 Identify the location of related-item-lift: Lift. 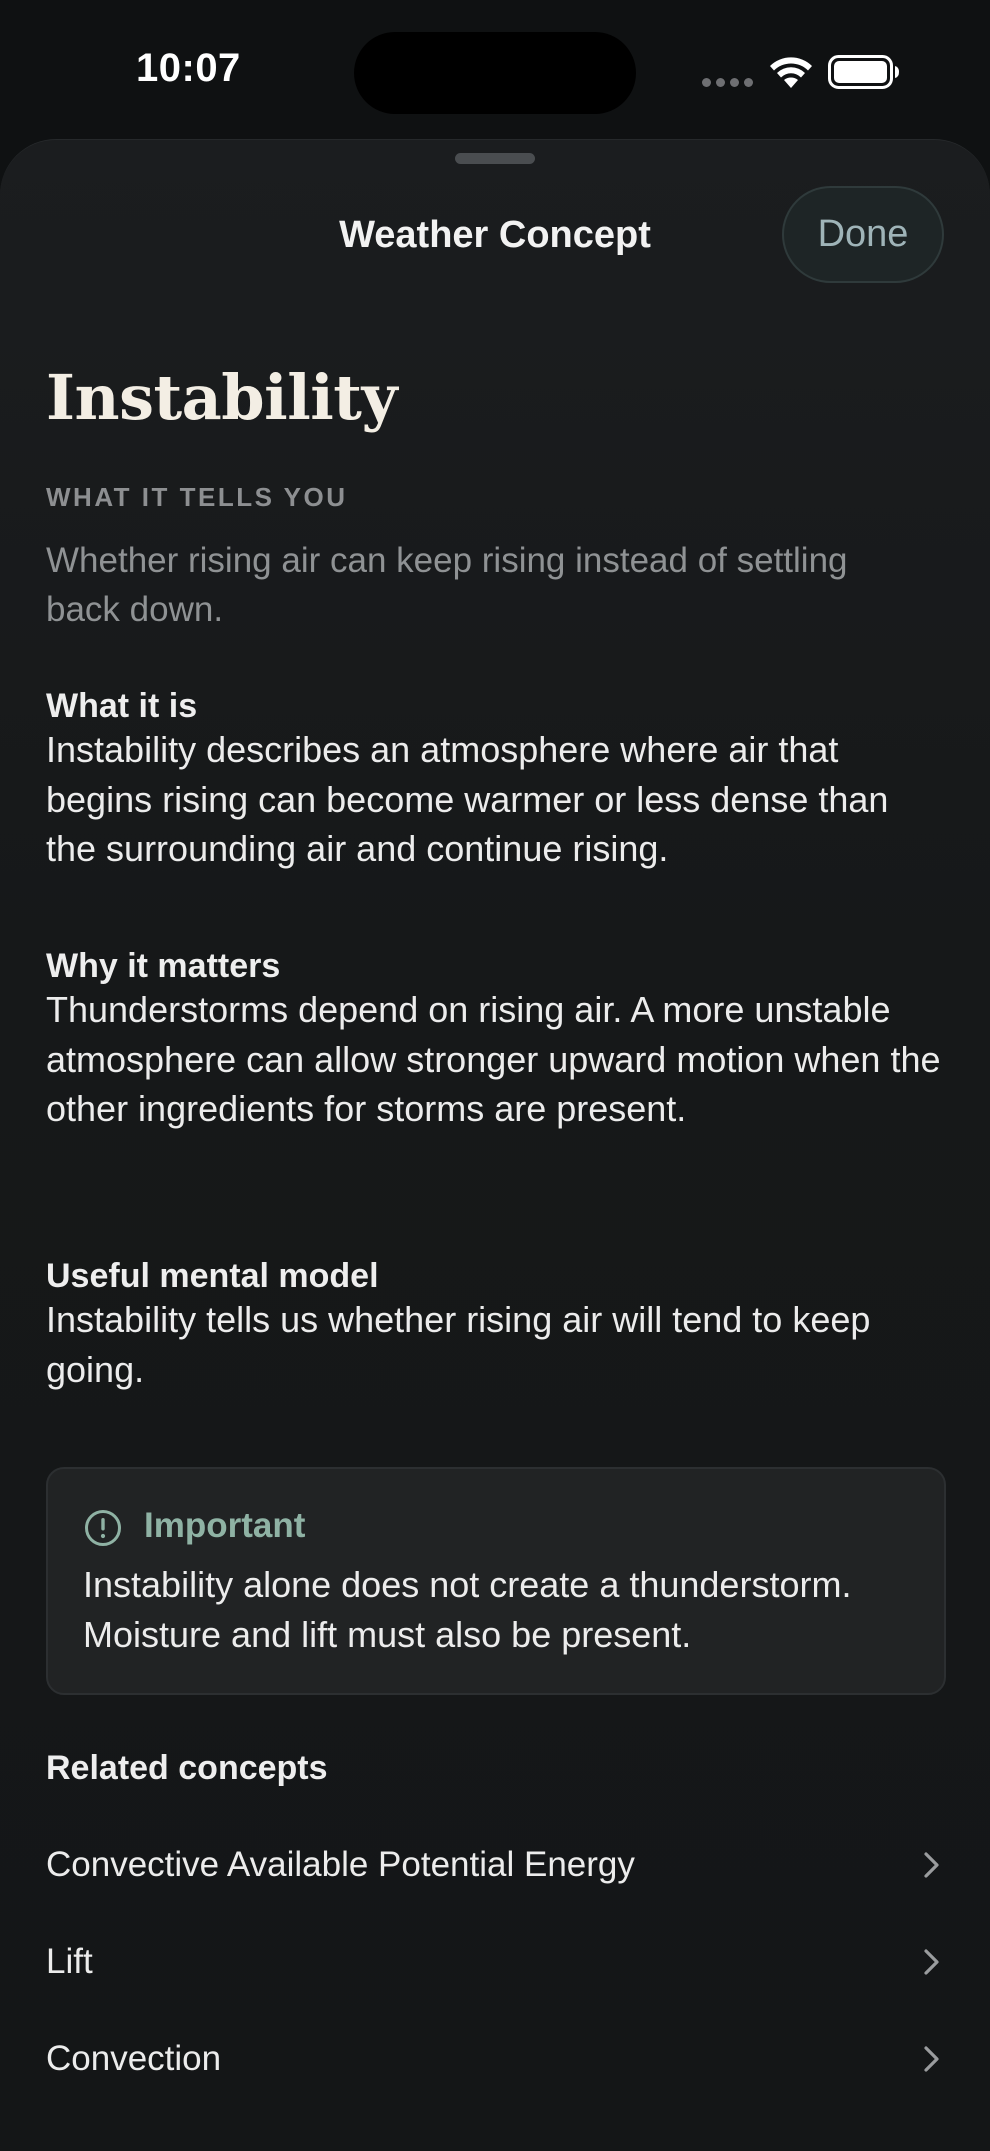
(496, 1962).